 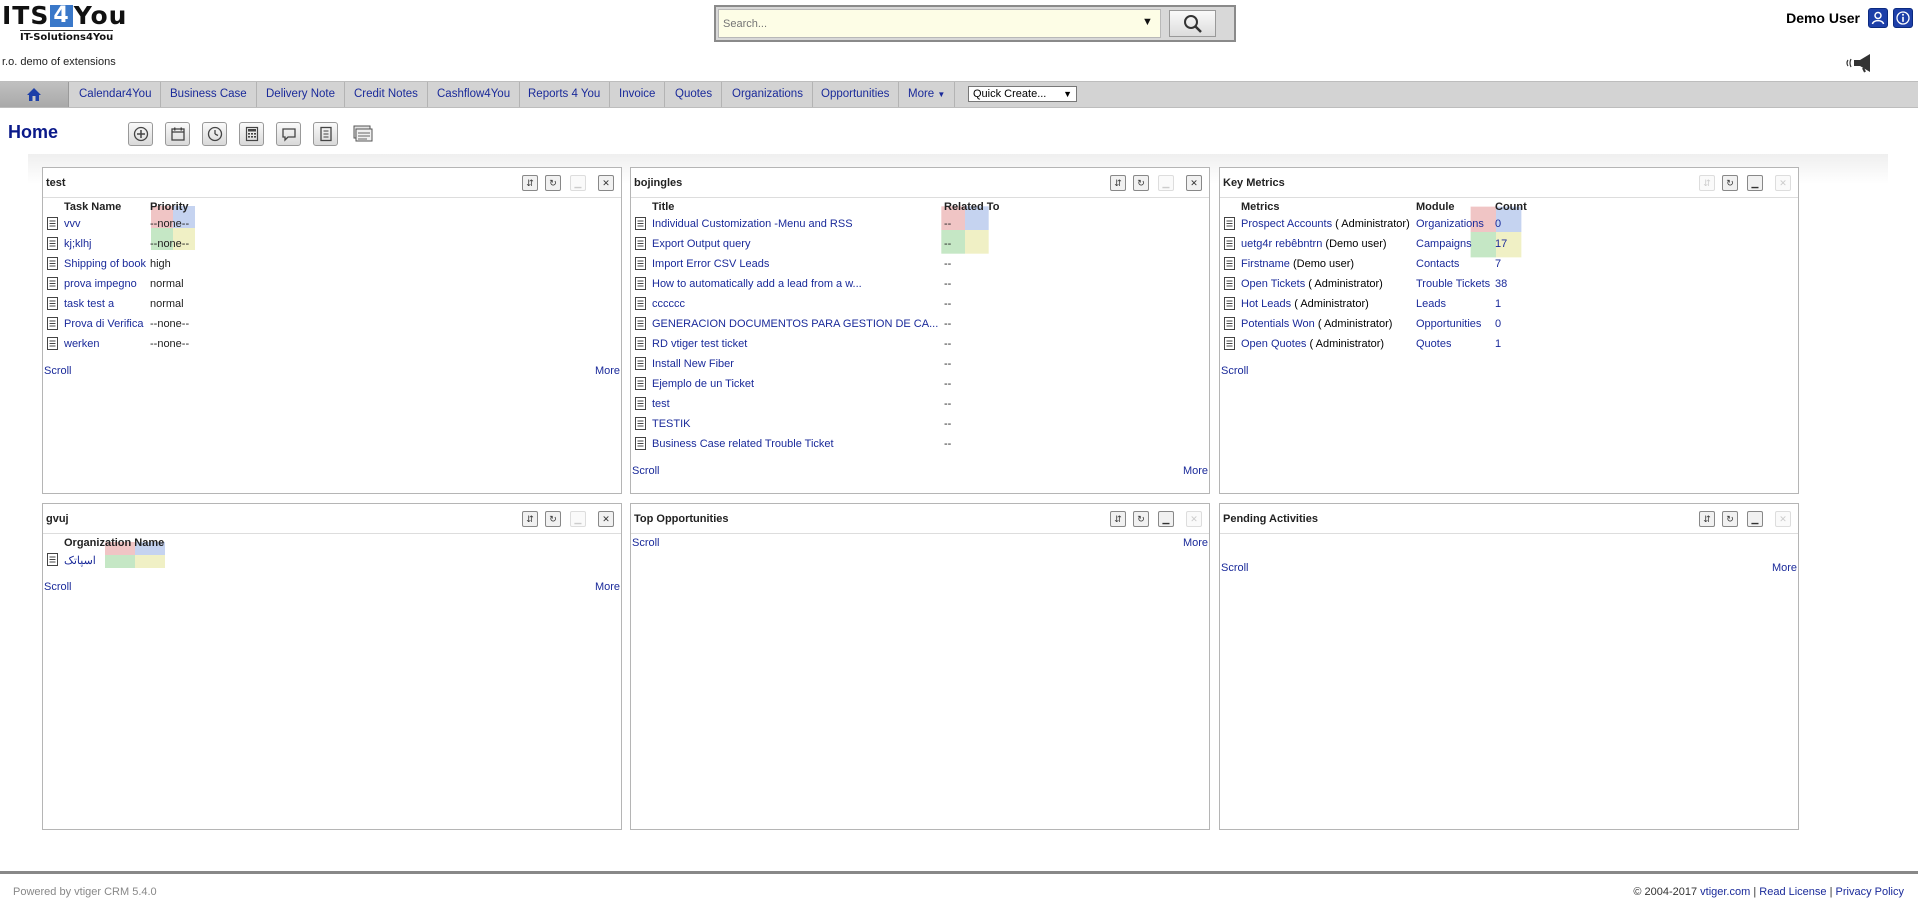 I want to click on metric-count-link: 38, so click(x=1501, y=284).